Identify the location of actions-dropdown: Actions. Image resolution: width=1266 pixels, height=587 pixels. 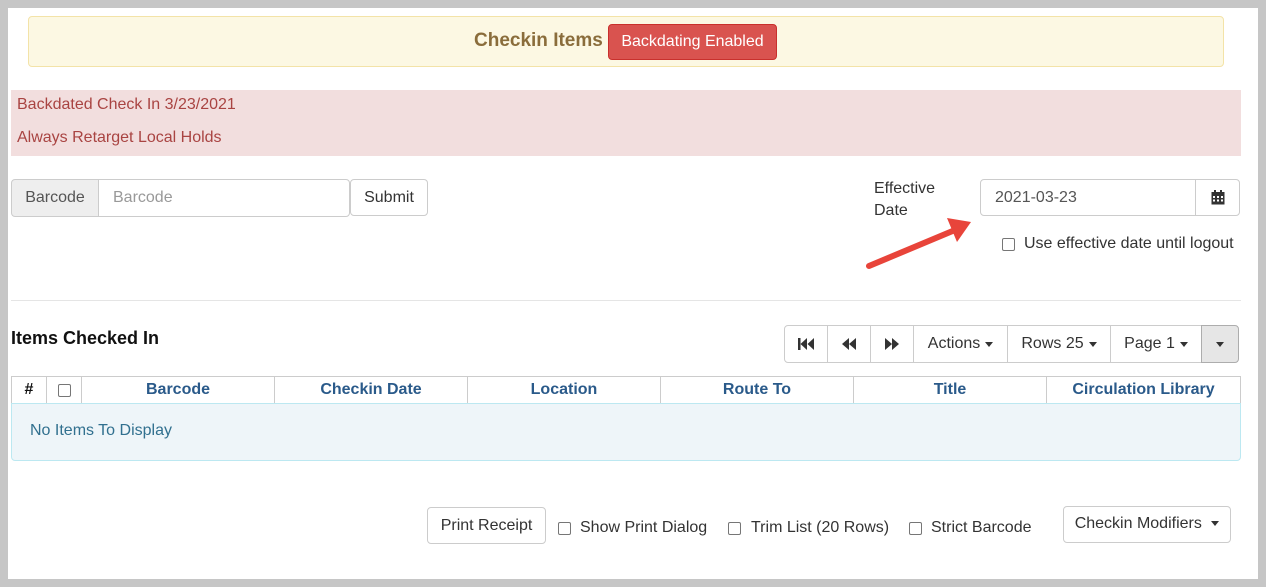
(960, 344).